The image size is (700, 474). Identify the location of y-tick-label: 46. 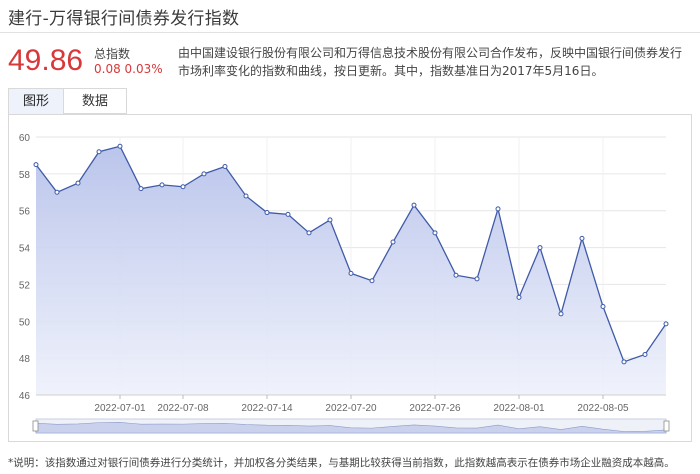
(25, 396).